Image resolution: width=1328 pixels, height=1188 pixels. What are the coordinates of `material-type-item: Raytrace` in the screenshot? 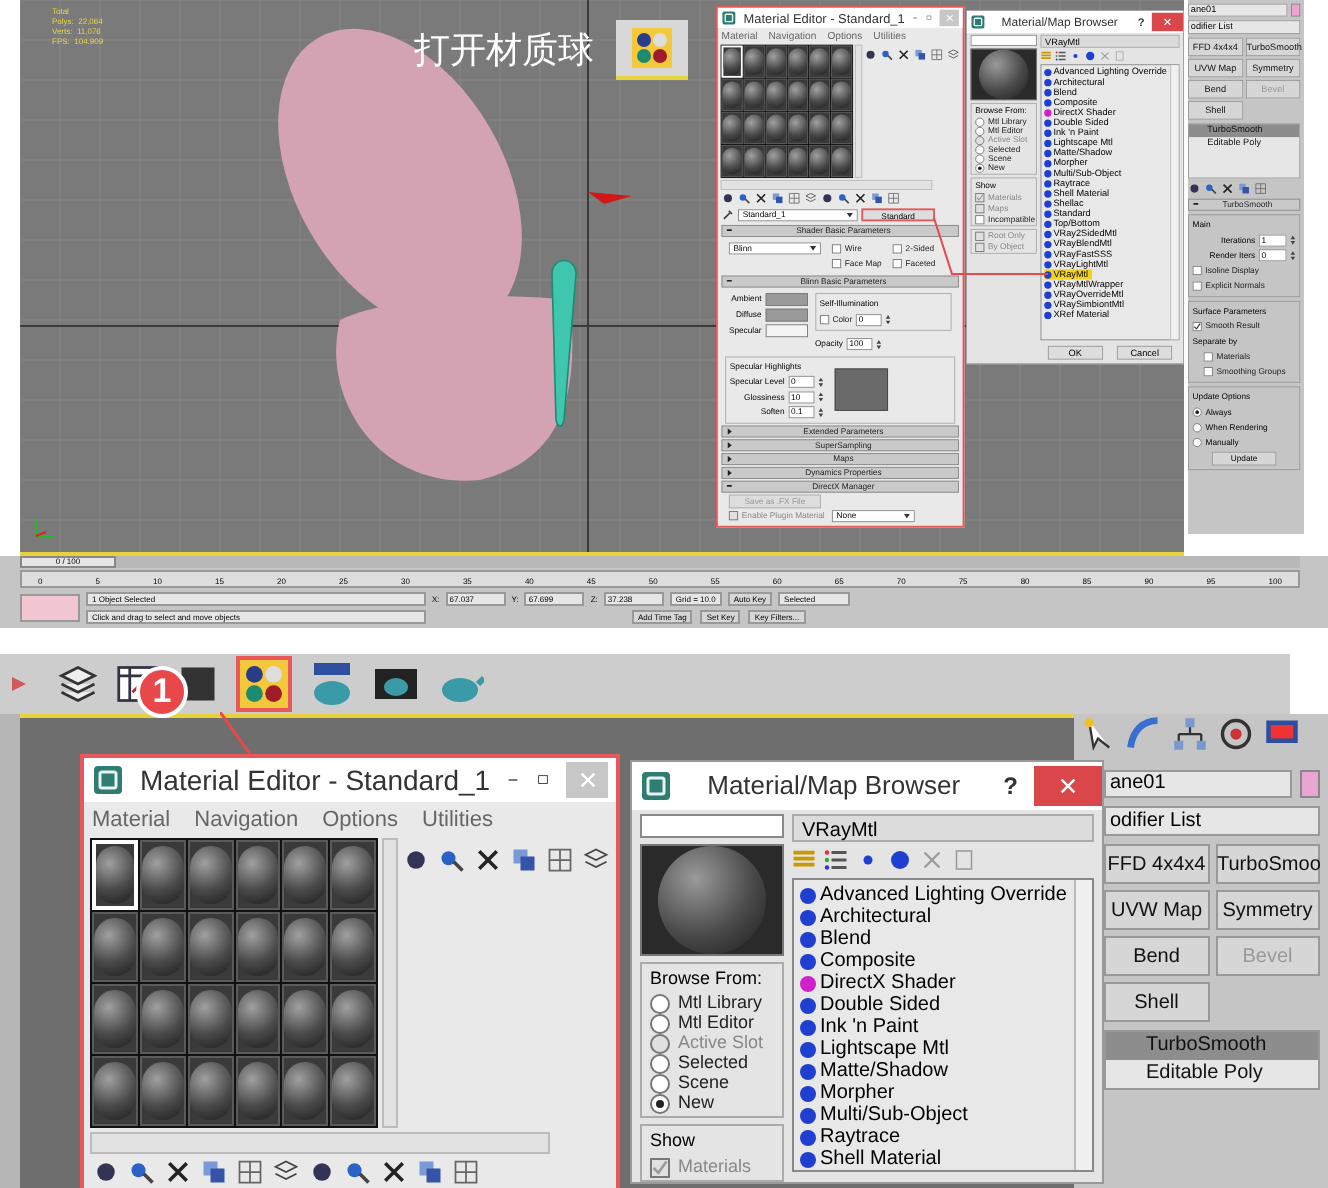 It's located at (854, 1137).